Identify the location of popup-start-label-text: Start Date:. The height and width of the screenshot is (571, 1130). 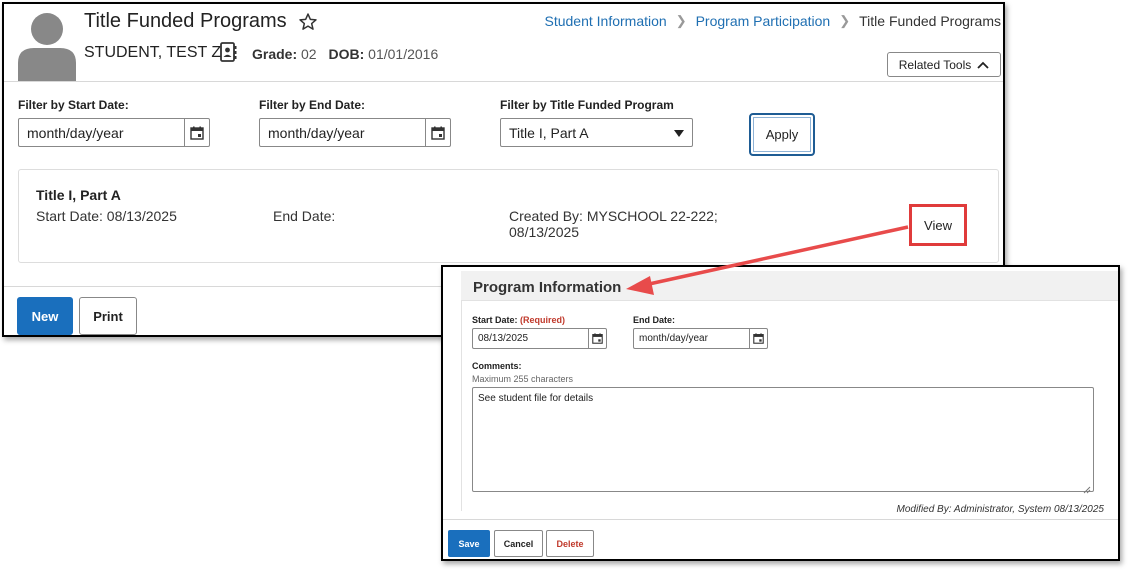
(495, 320).